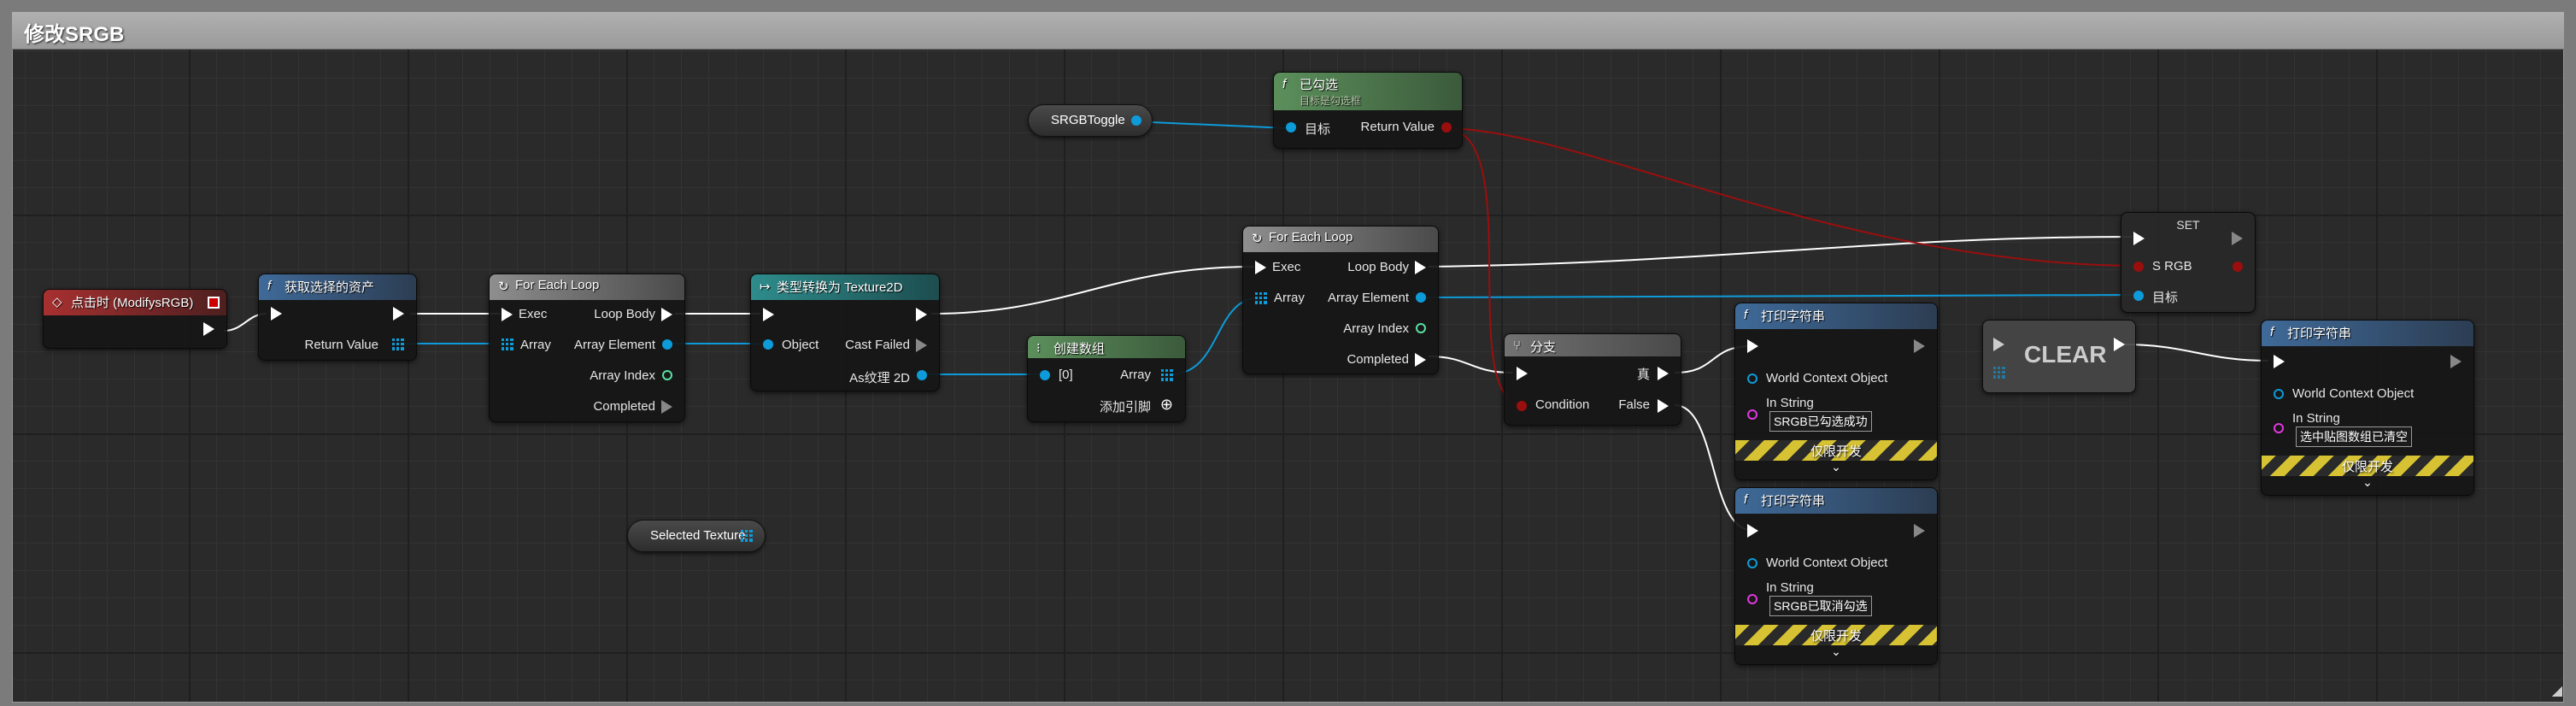 This screenshot has width=2576, height=706. Describe the element at coordinates (765, 286) in the screenshot. I see `cast-icon: ↦` at that location.